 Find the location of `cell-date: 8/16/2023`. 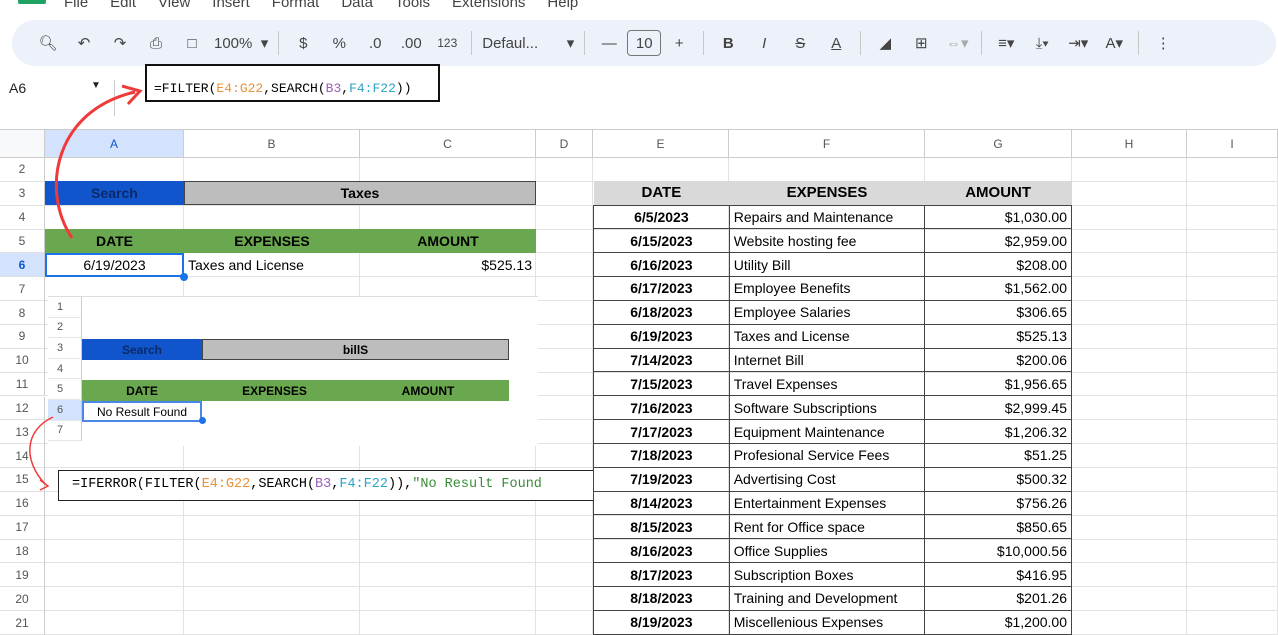

cell-date: 8/16/2023 is located at coordinates (661, 551).